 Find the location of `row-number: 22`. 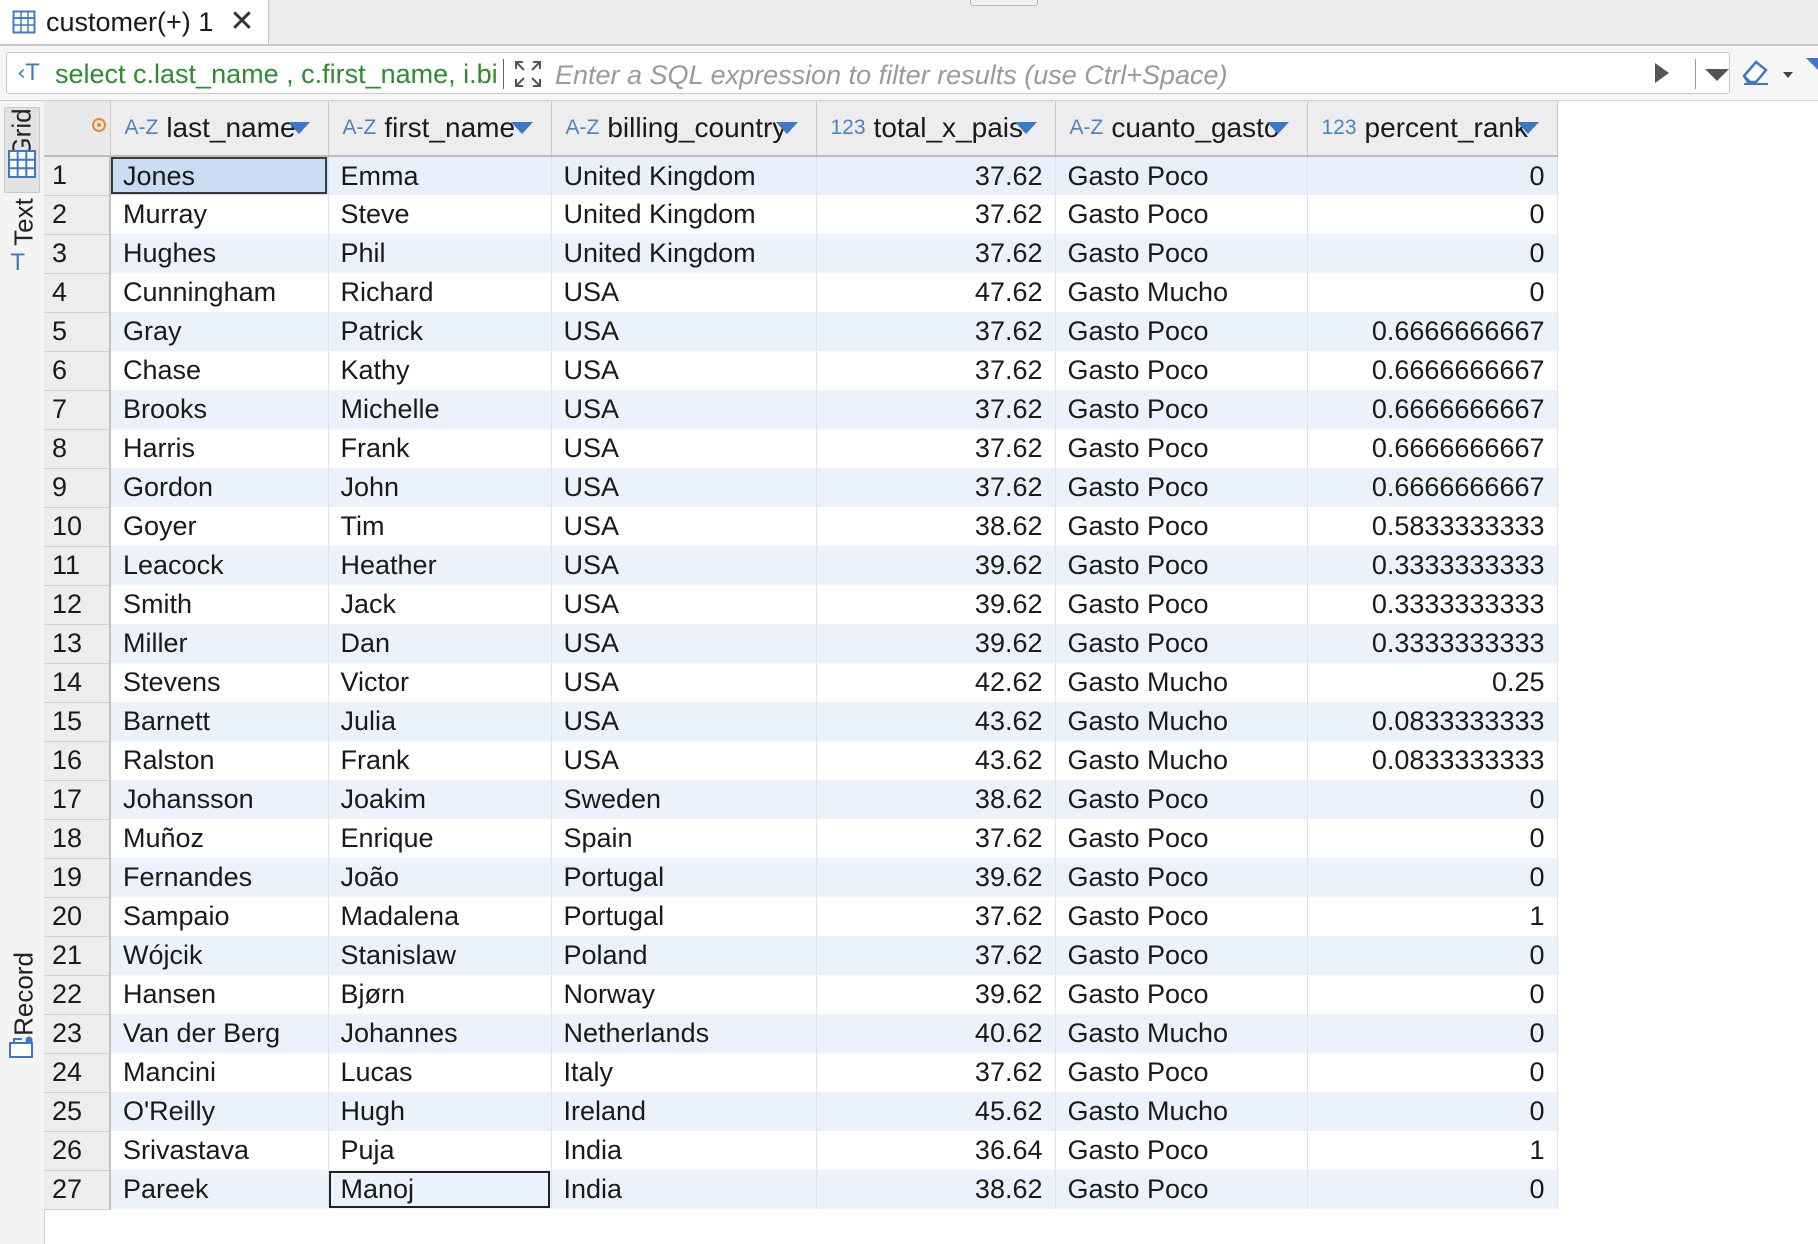

row-number: 22 is located at coordinates (77, 995).